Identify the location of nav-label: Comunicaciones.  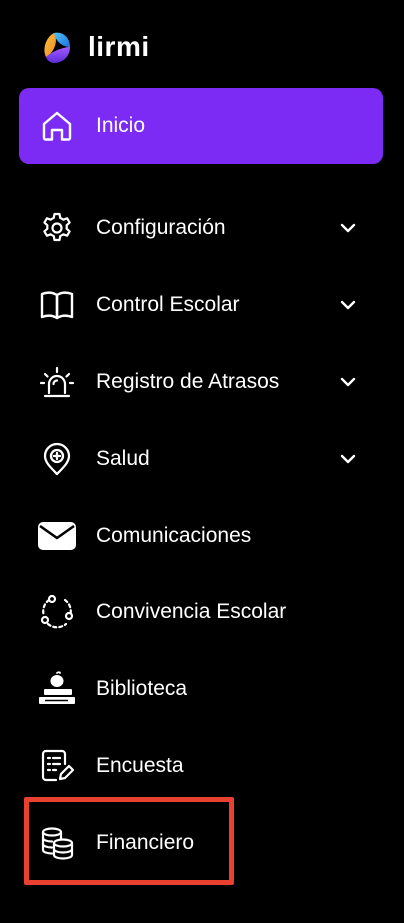
(174, 535).